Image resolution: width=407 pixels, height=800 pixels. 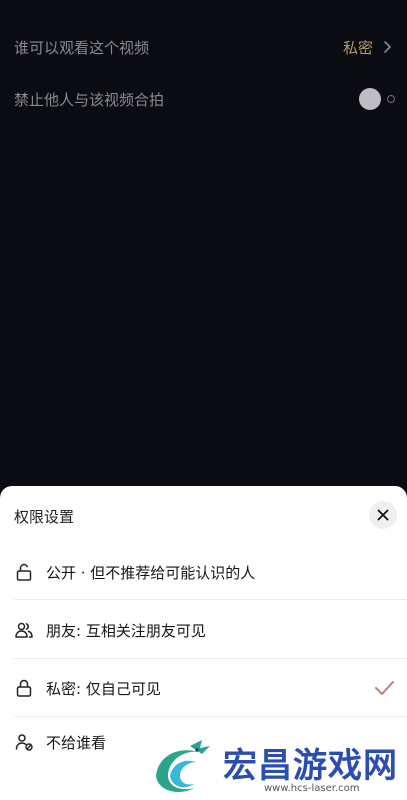 What do you see at coordinates (82, 47) in the screenshot?
I see `who-can-view-label: 谁可以观看这个视频` at bounding box center [82, 47].